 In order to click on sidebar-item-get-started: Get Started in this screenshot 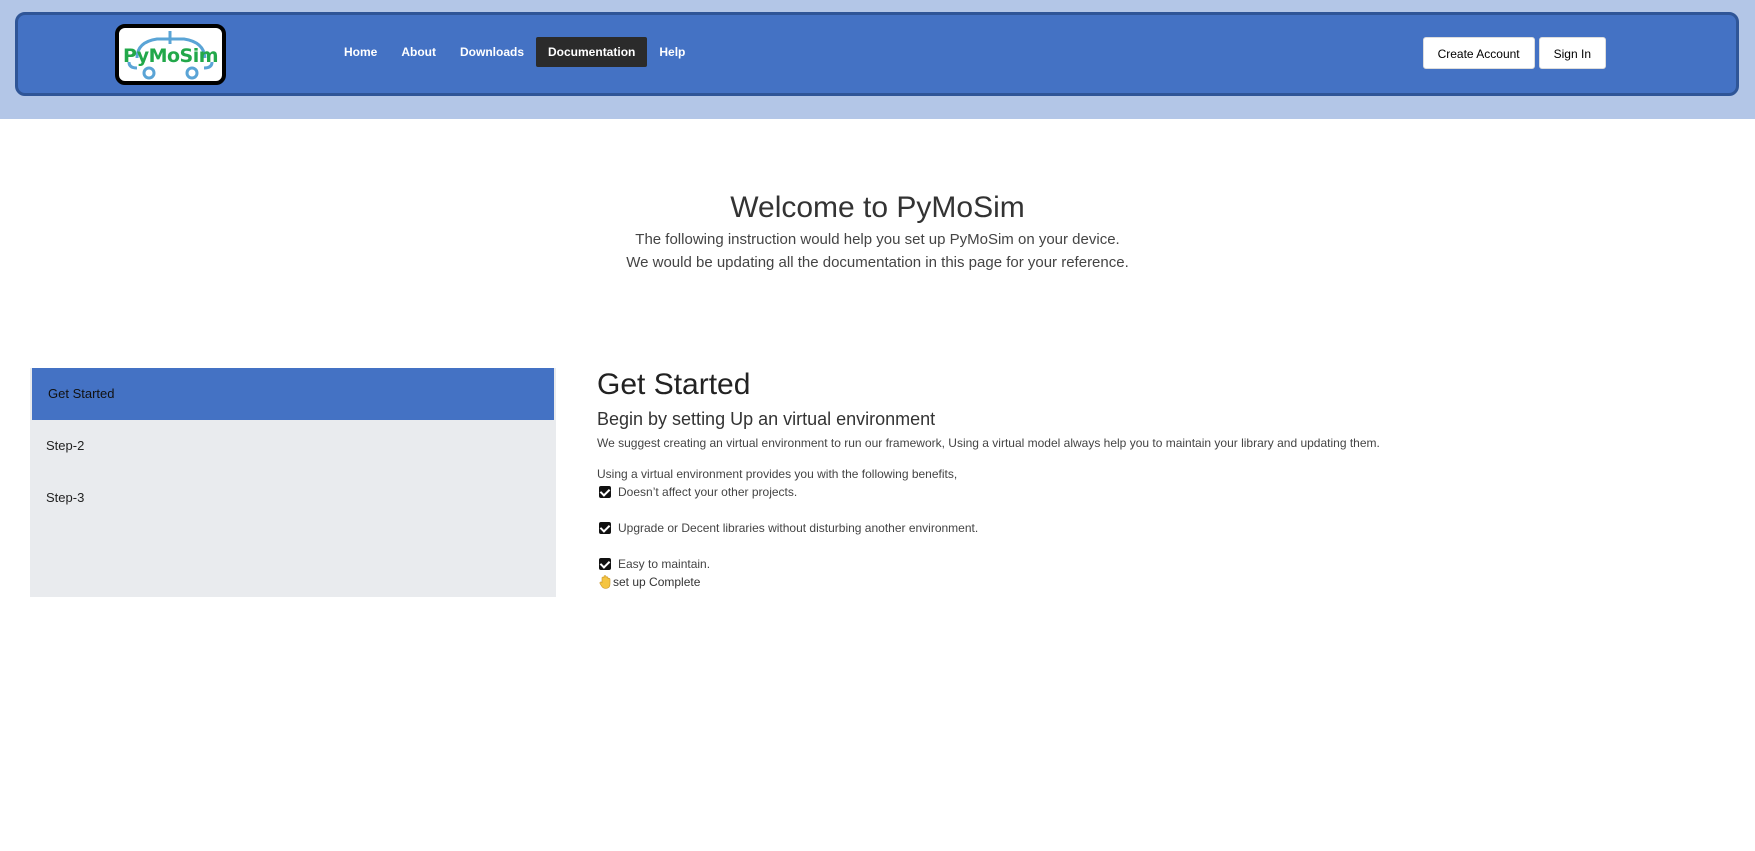, I will do `click(293, 394)`.